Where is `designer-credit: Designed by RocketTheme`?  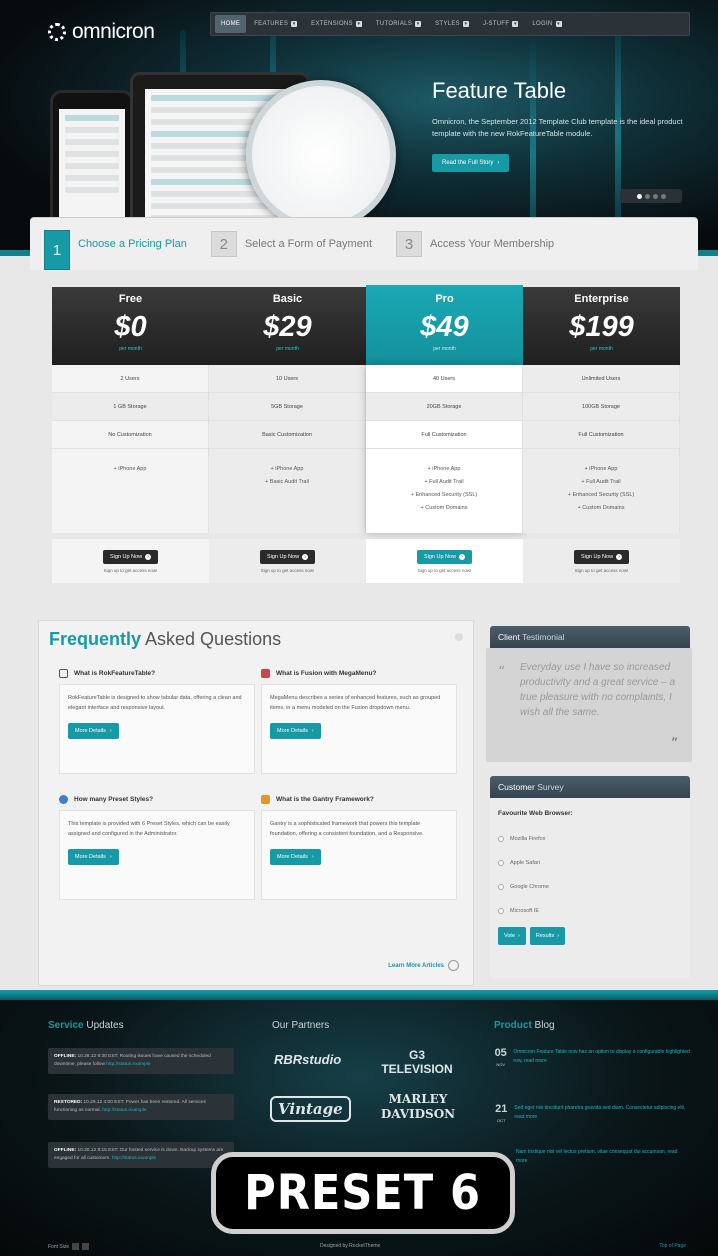
designer-credit: Designed by RocketTheme is located at coordinates (350, 1246).